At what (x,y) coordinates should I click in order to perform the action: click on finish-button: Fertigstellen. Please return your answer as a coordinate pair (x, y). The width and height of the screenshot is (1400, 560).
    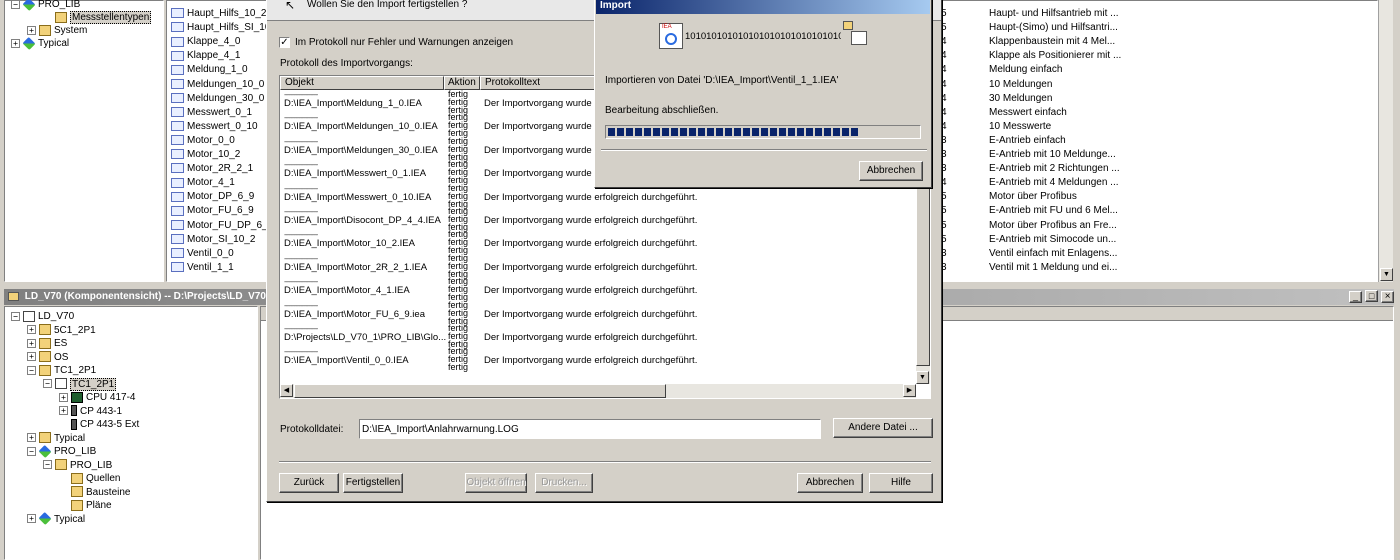
    Looking at the image, I should click on (373, 483).